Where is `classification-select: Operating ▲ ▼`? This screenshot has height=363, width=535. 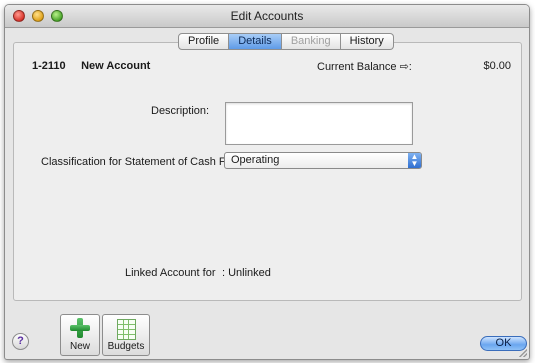
classification-select: Operating ▲ ▼ is located at coordinates (323, 160).